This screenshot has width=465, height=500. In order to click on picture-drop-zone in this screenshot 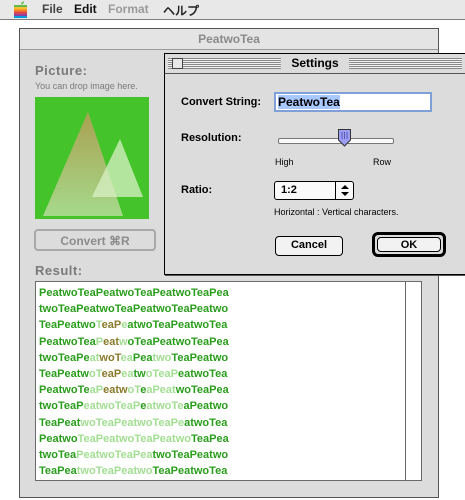, I will do `click(92, 158)`.